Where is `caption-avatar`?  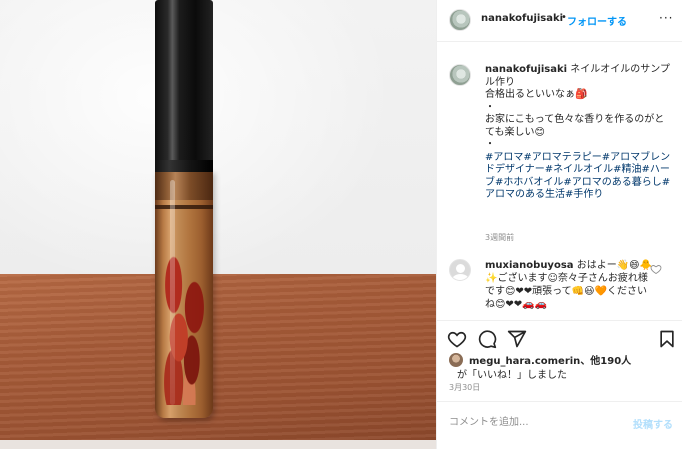
caption-avatar is located at coordinates (460, 75).